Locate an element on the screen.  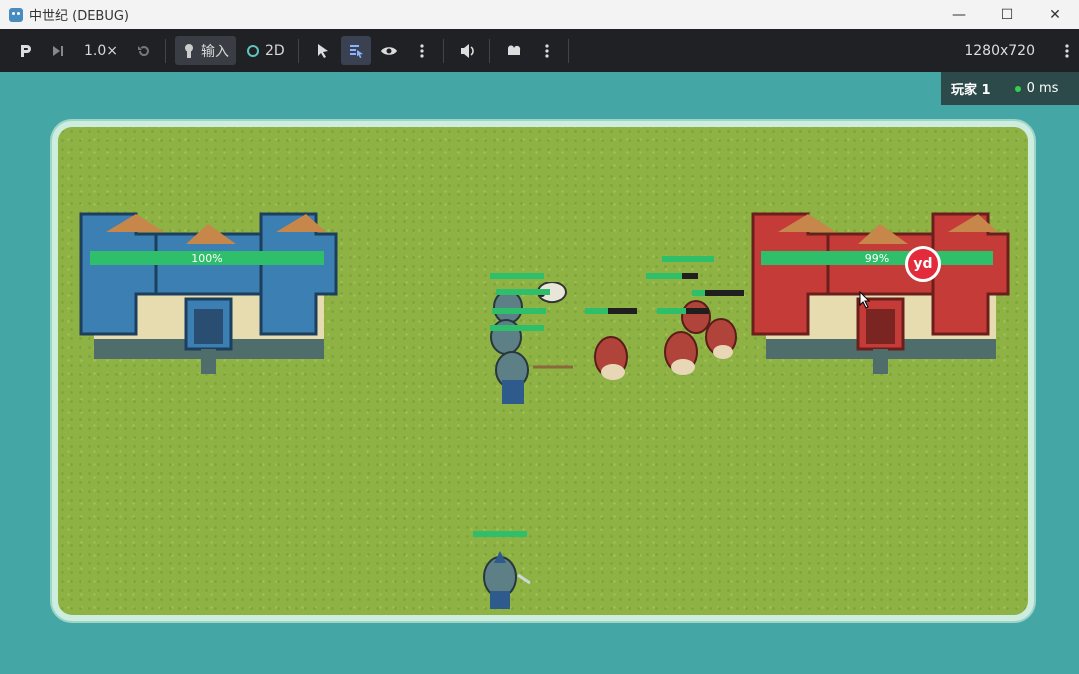
red-castle-health-bar: 99% is located at coordinates (877, 258).